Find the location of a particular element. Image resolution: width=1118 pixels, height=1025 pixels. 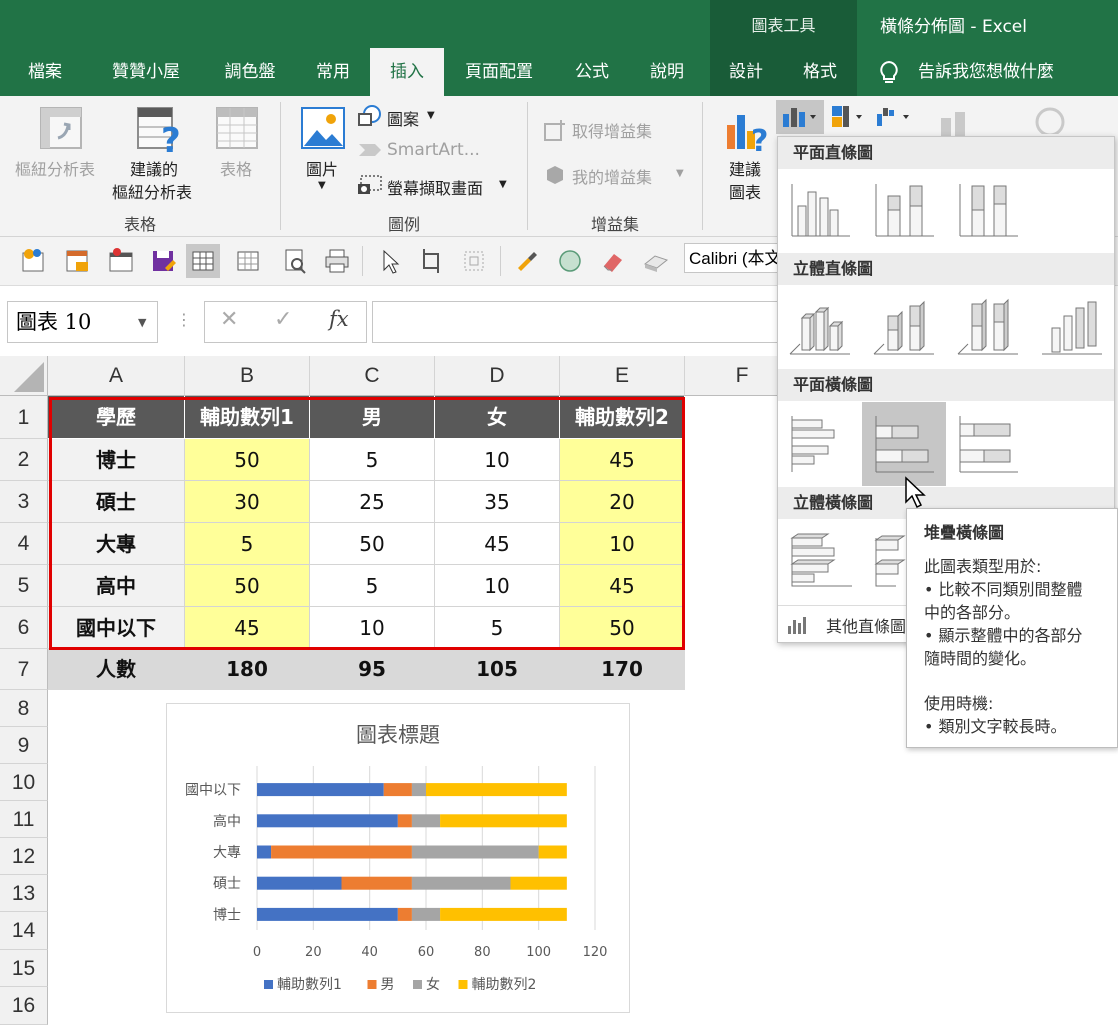

tab-design: 設計 is located at coordinates (746, 72).